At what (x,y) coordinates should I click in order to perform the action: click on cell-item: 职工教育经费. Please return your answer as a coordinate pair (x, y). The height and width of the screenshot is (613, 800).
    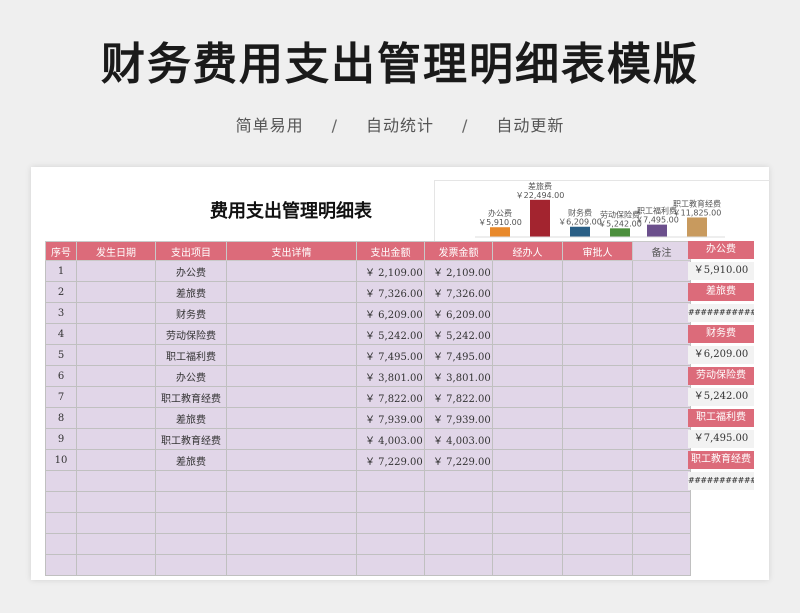
    Looking at the image, I should click on (191, 397).